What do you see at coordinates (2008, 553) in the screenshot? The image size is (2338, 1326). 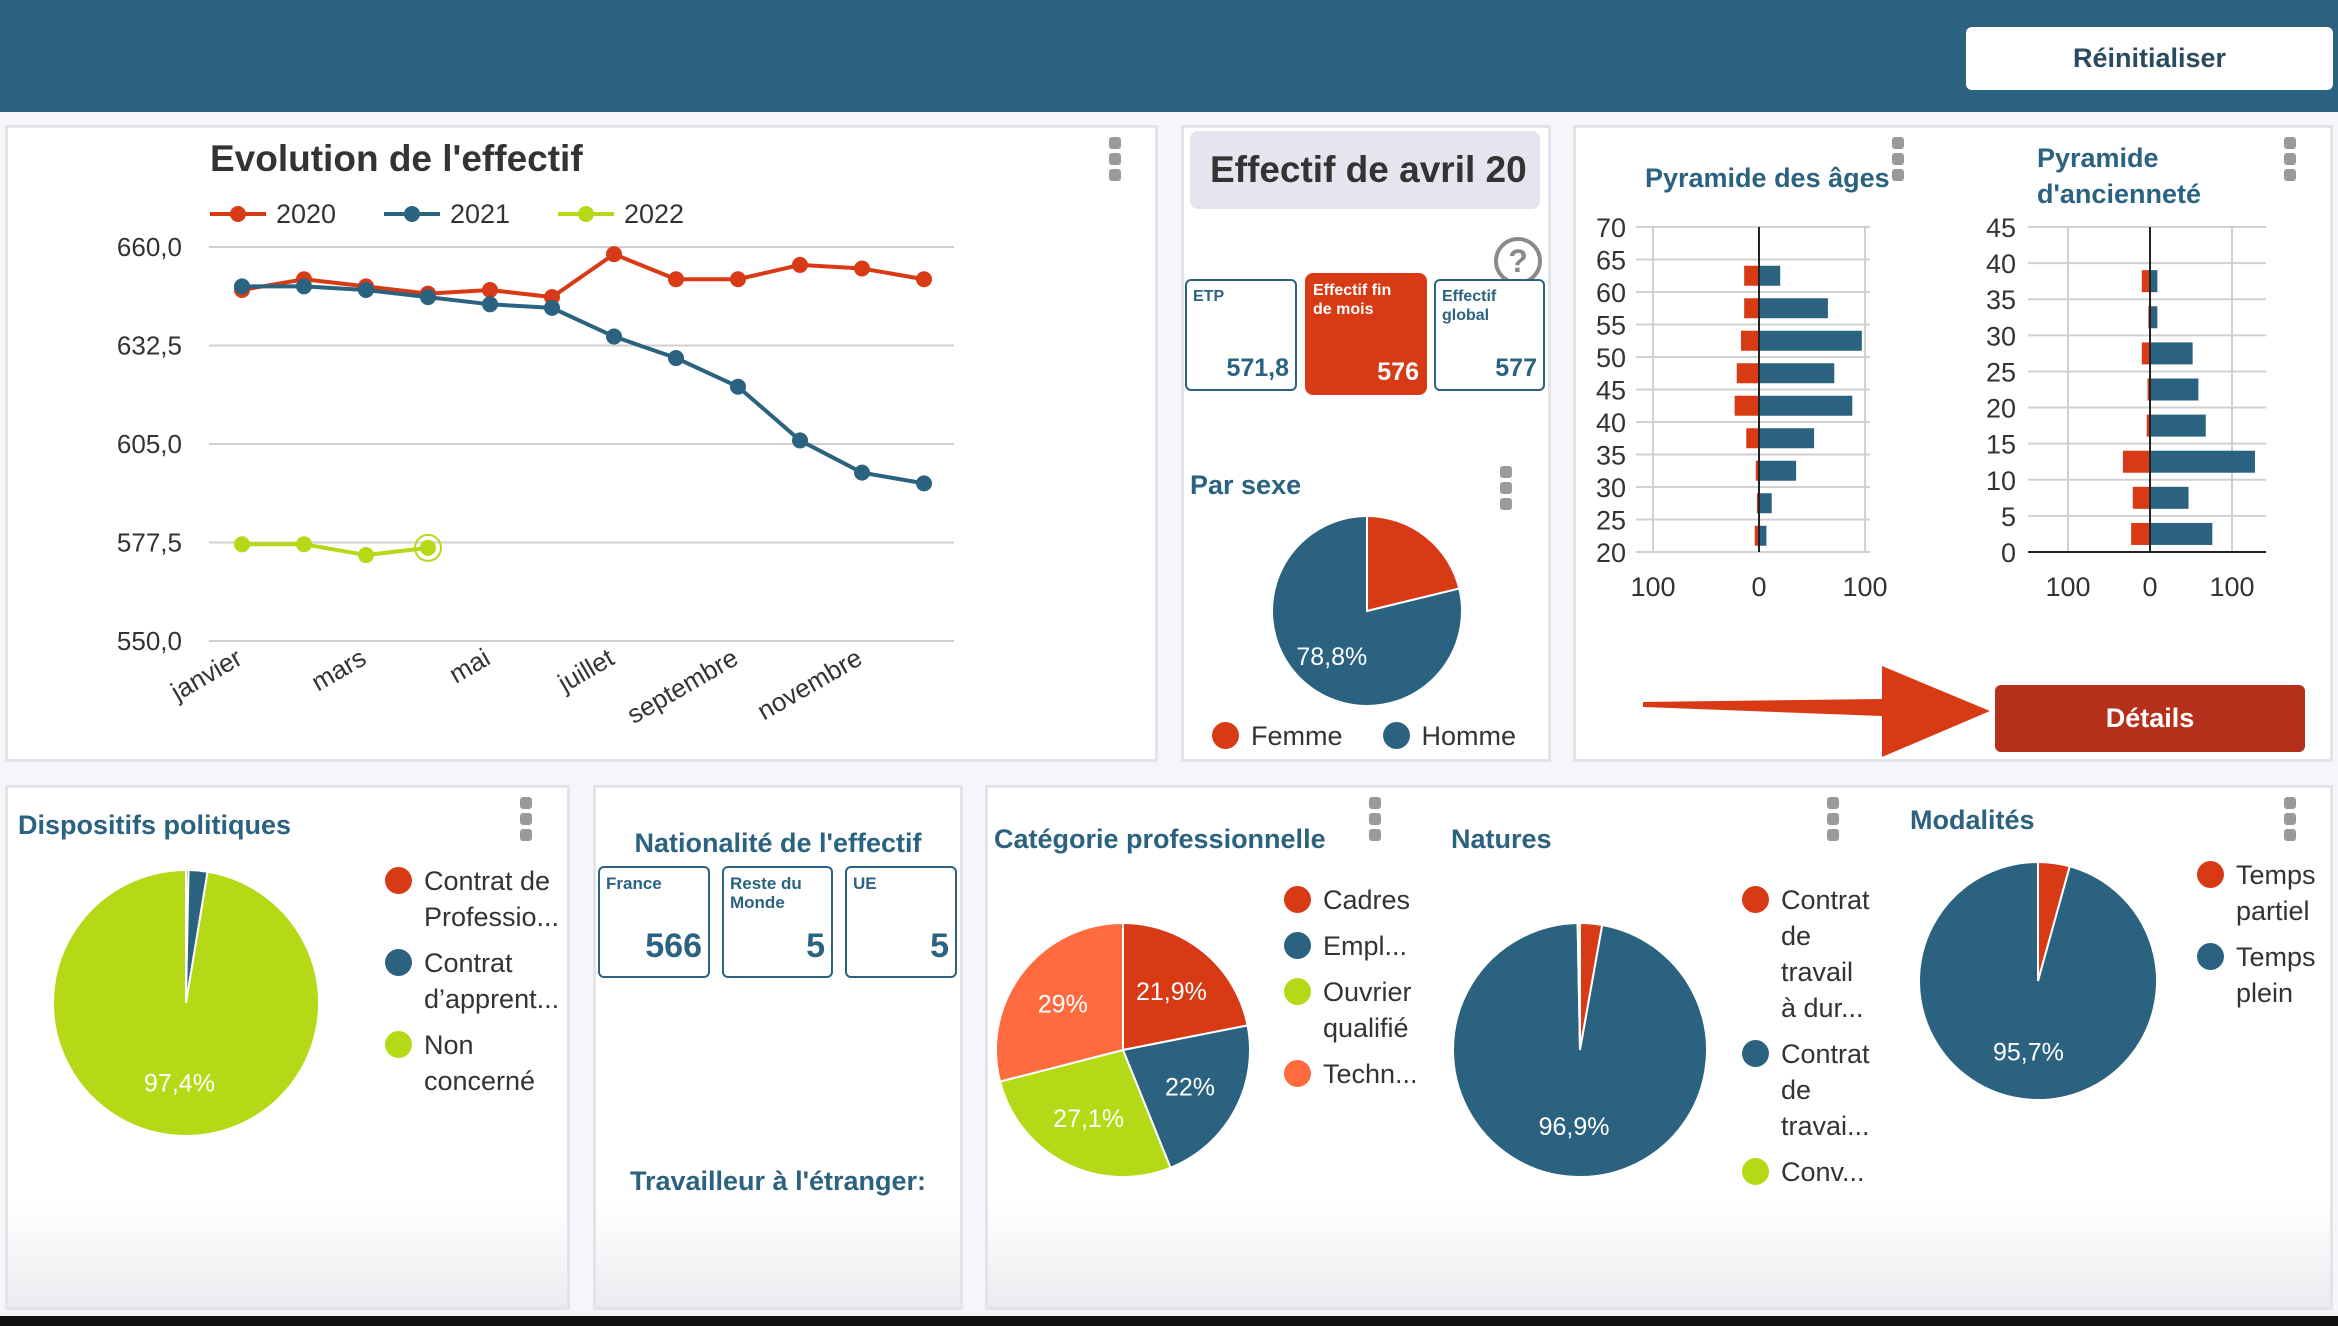 I see `y-tick-label: 0` at bounding box center [2008, 553].